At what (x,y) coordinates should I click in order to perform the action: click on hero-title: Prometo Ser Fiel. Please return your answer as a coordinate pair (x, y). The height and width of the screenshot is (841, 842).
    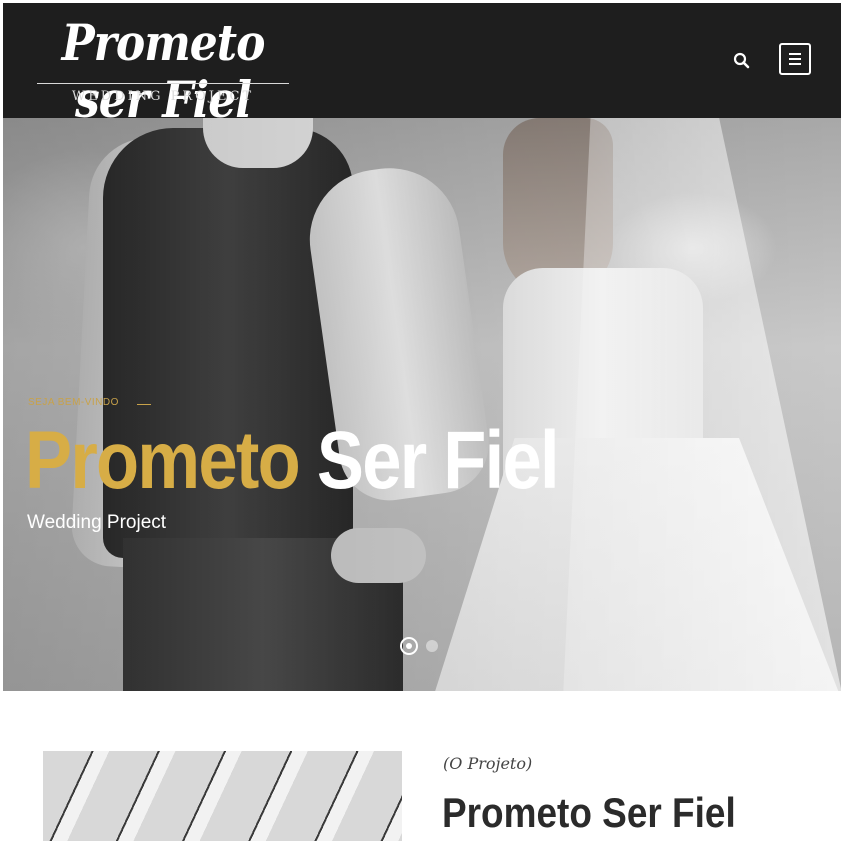
    Looking at the image, I should click on (292, 461).